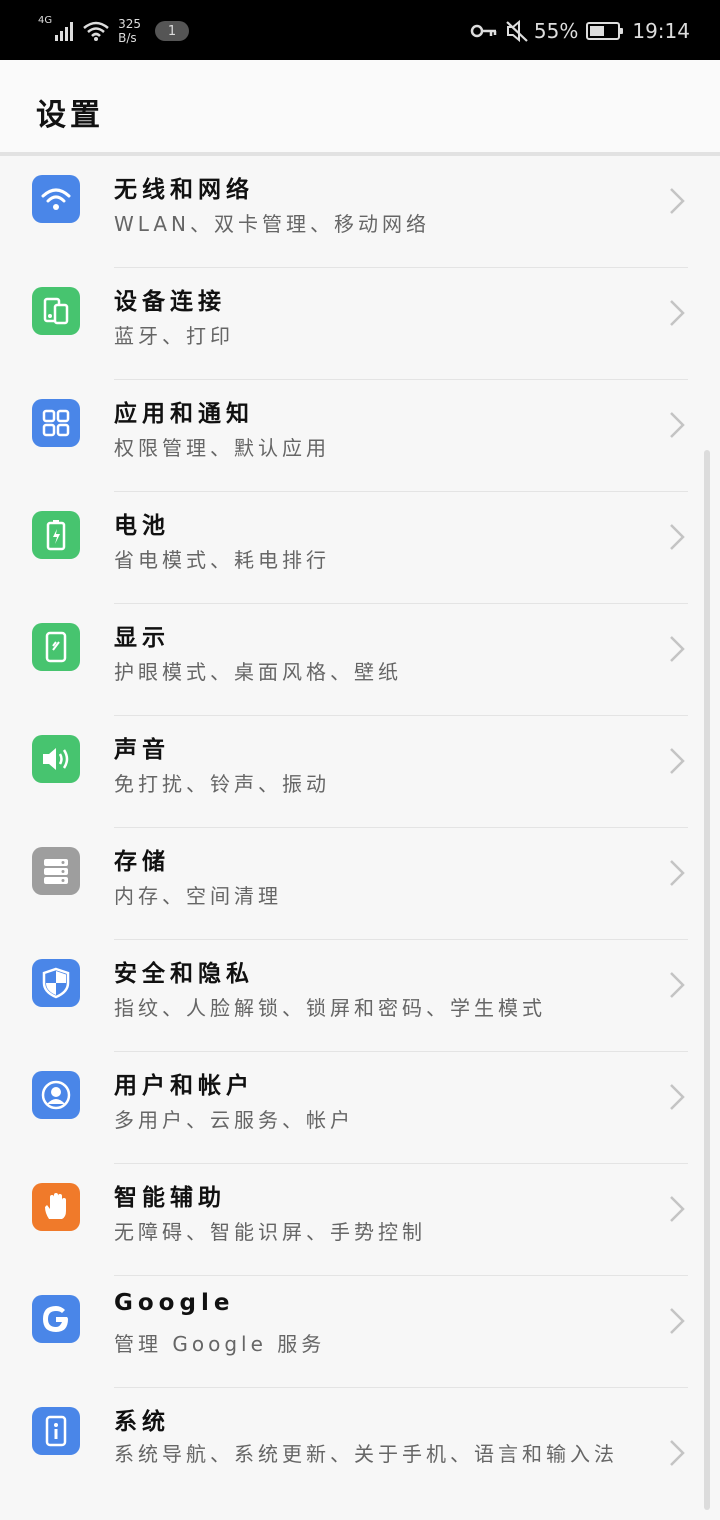  I want to click on notification-badge: 1, so click(172, 31).